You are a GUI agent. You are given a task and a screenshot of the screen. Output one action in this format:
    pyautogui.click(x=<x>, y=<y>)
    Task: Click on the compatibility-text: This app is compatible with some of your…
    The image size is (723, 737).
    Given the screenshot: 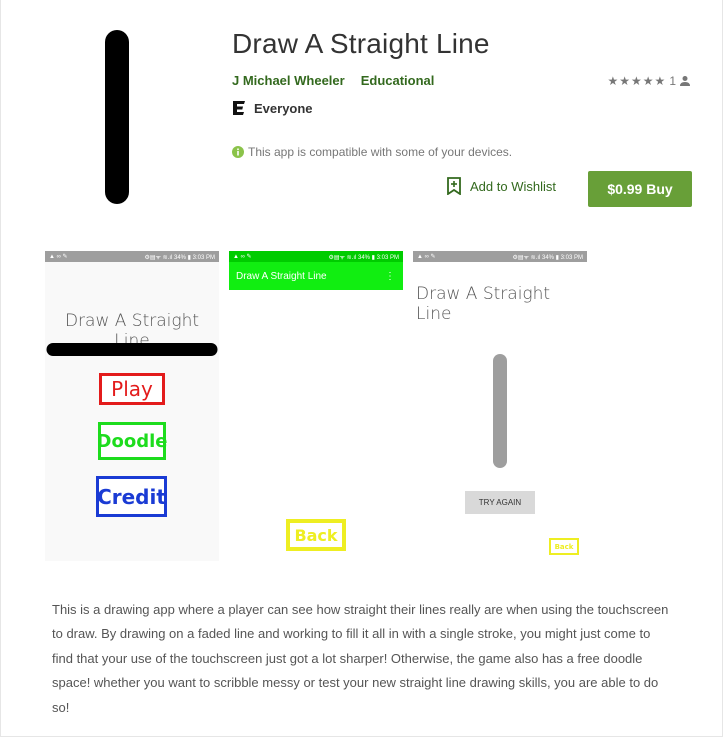 What is the action you would take?
    pyautogui.click(x=380, y=152)
    